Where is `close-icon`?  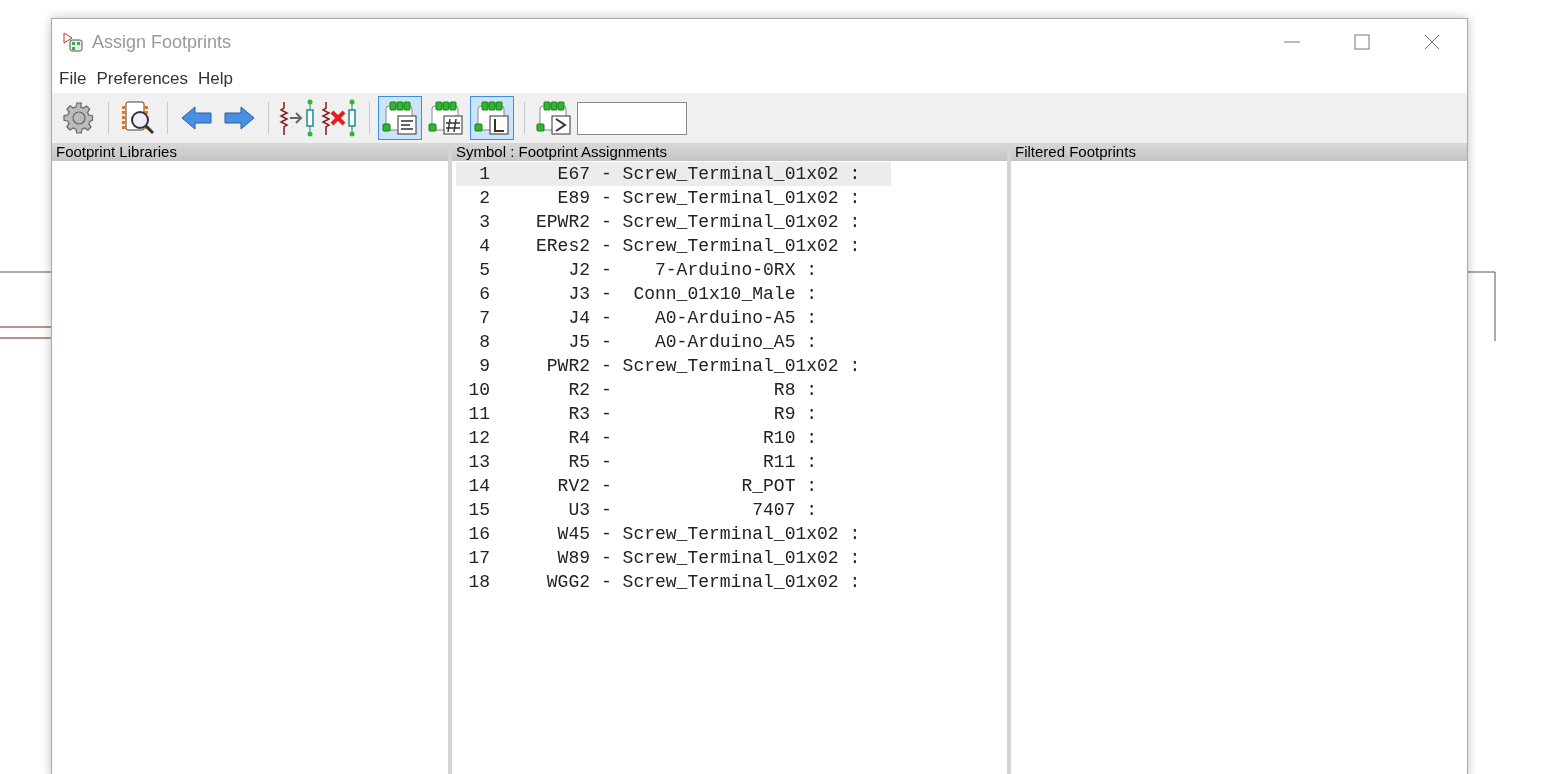 close-icon is located at coordinates (1432, 42).